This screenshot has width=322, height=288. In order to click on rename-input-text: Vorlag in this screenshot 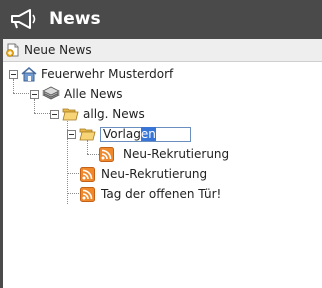, I will do `click(122, 133)`.